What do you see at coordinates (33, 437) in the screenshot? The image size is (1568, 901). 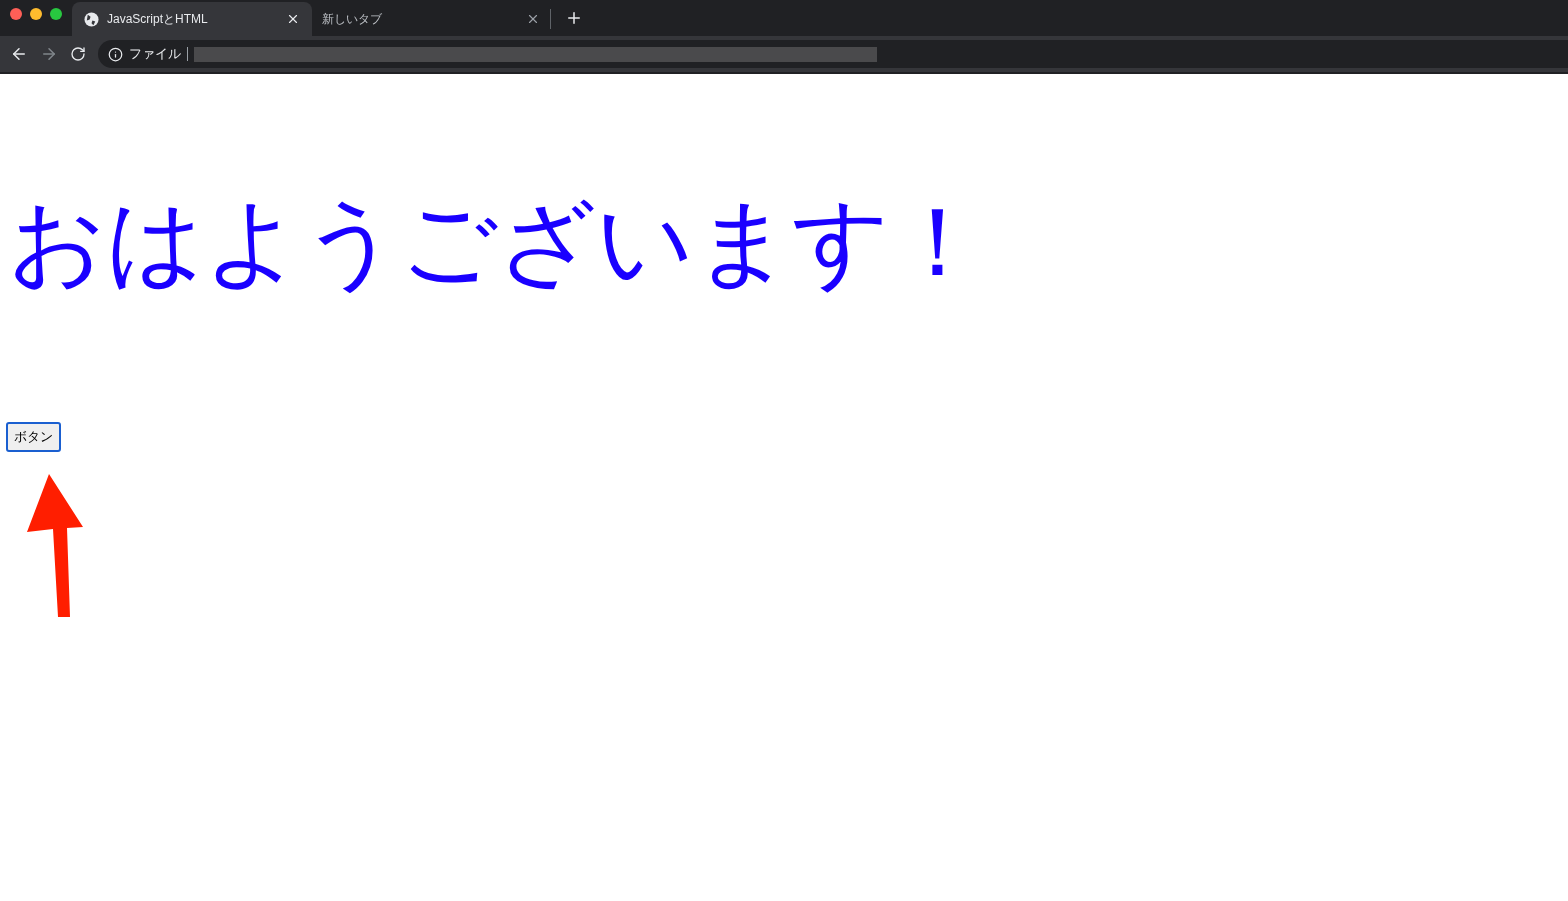 I see `page-button: ボタン` at bounding box center [33, 437].